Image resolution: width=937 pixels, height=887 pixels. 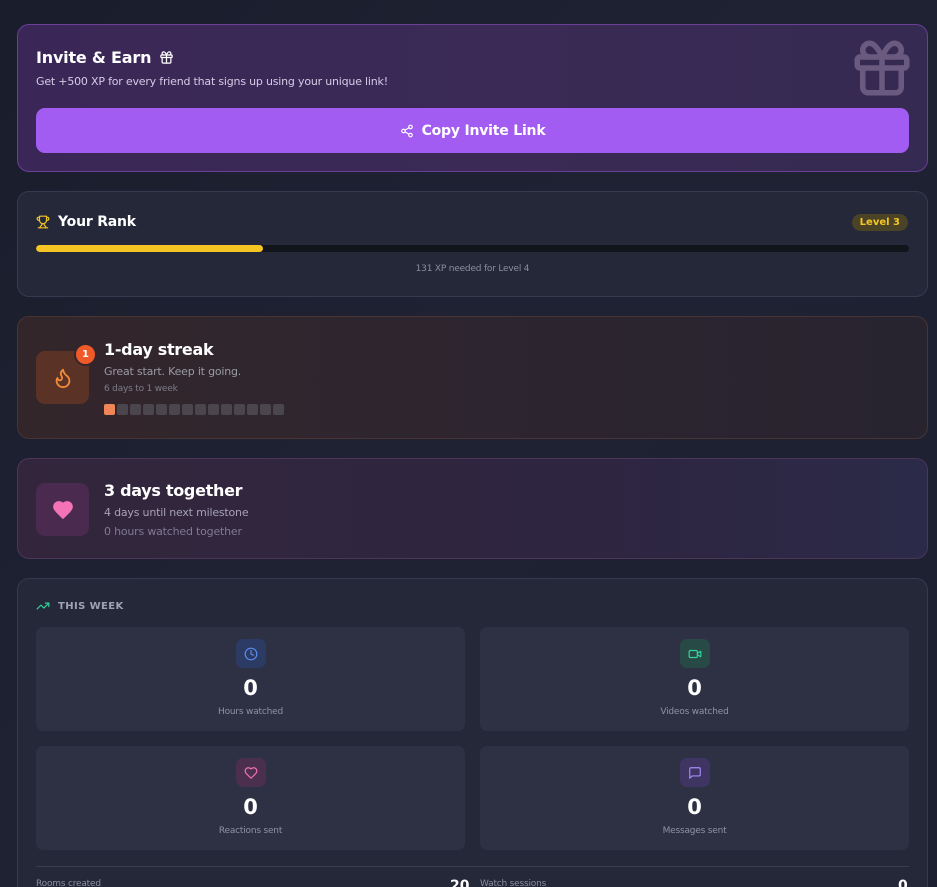 I want to click on heart-outline-icon, so click(x=250, y=772).